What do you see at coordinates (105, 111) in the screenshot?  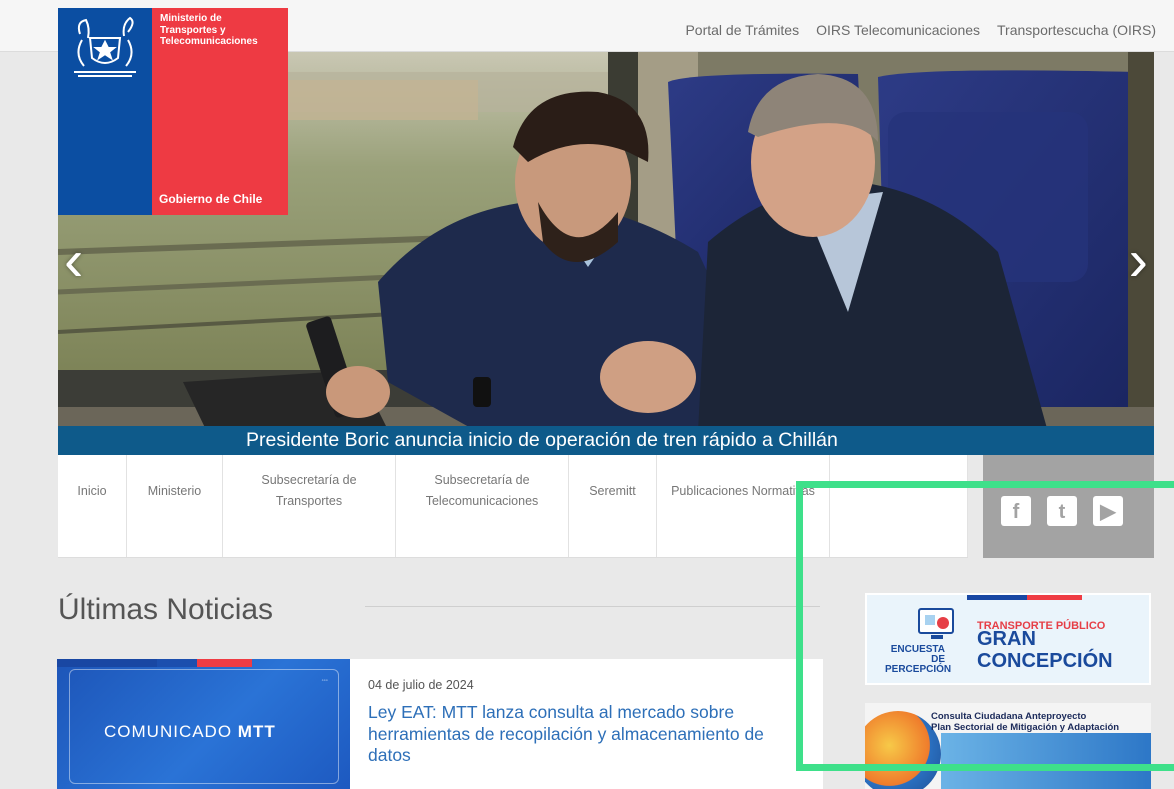 I see `logo-blue-panel` at bounding box center [105, 111].